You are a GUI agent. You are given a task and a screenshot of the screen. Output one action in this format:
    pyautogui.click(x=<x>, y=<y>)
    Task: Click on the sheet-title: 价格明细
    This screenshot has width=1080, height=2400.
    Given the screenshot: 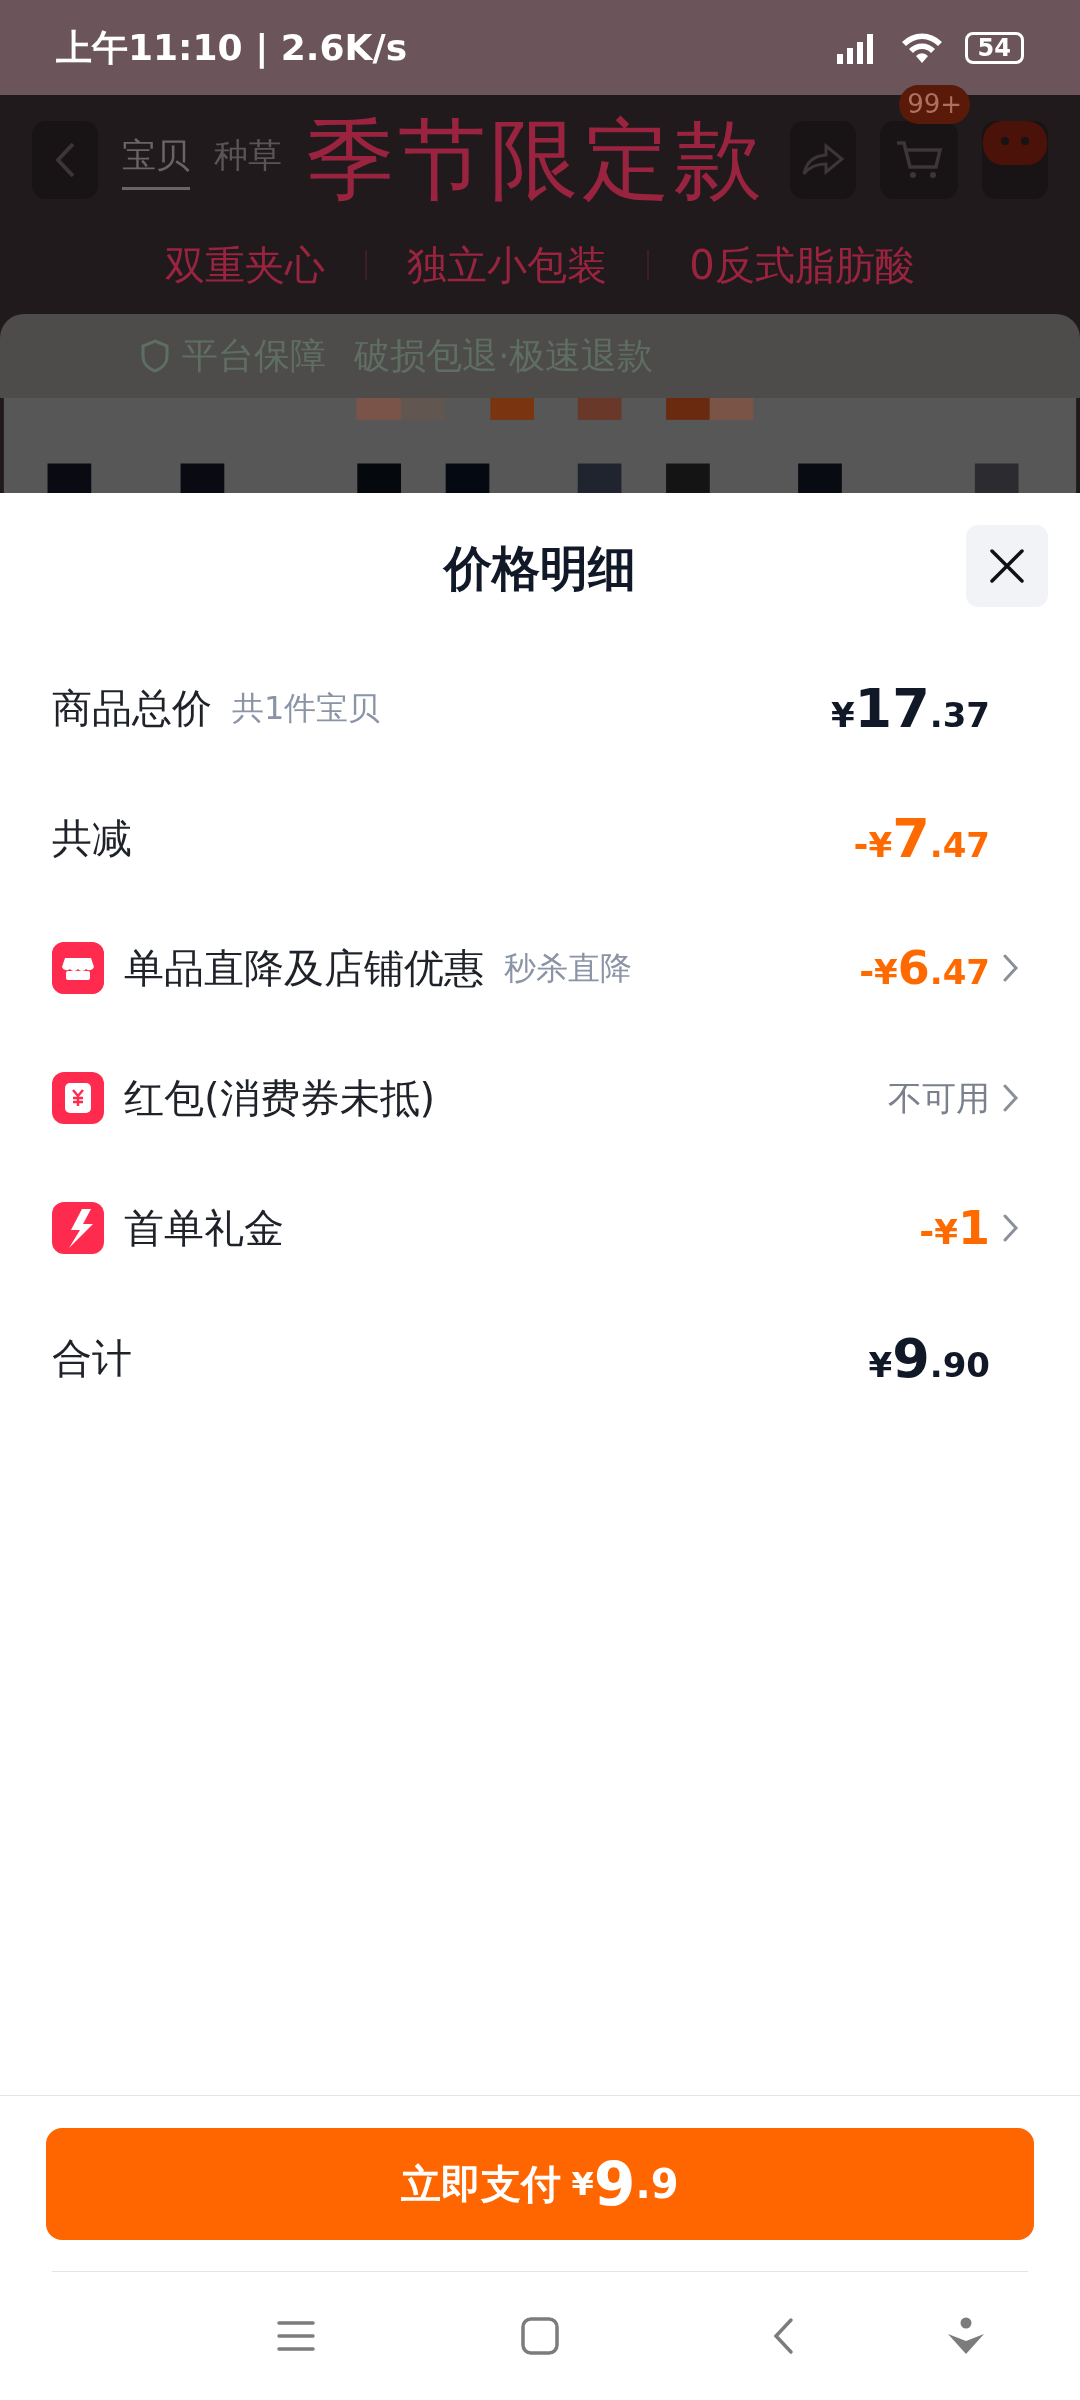 What is the action you would take?
    pyautogui.click(x=540, y=568)
    